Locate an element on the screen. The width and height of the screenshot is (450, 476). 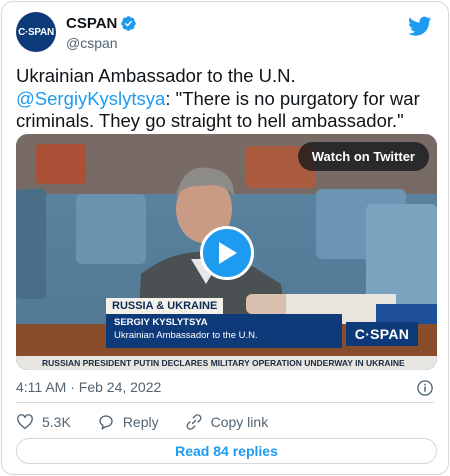
link-icon is located at coordinates (193, 422).